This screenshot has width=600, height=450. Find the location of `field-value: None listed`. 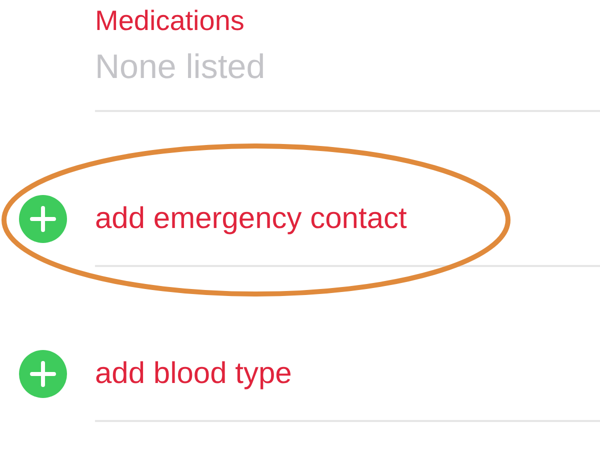

field-value: None listed is located at coordinates (180, 67).